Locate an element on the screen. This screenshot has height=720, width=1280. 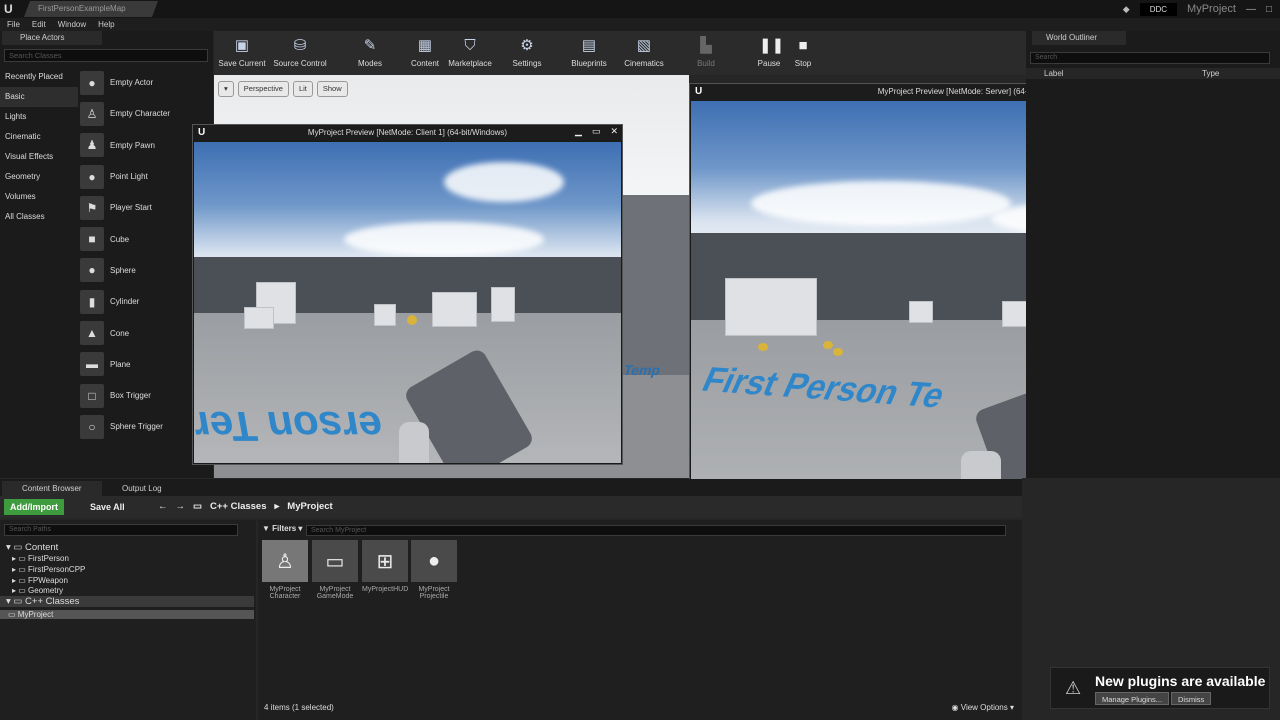
asset-tile: ● MyProject Projectile is located at coordinates (434, 570).